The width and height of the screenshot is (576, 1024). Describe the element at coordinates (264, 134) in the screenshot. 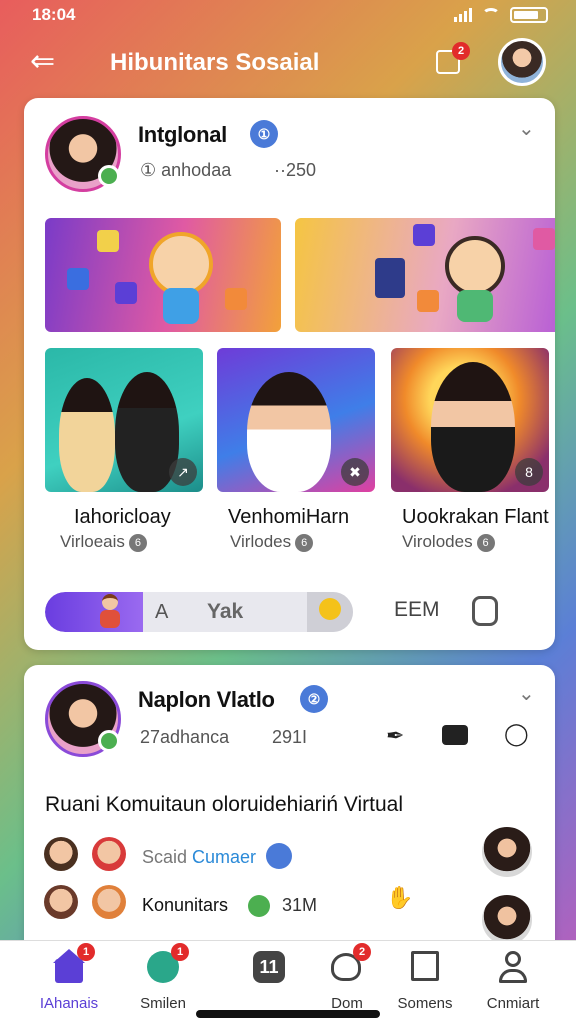

I see `verified-icon: ①` at that location.